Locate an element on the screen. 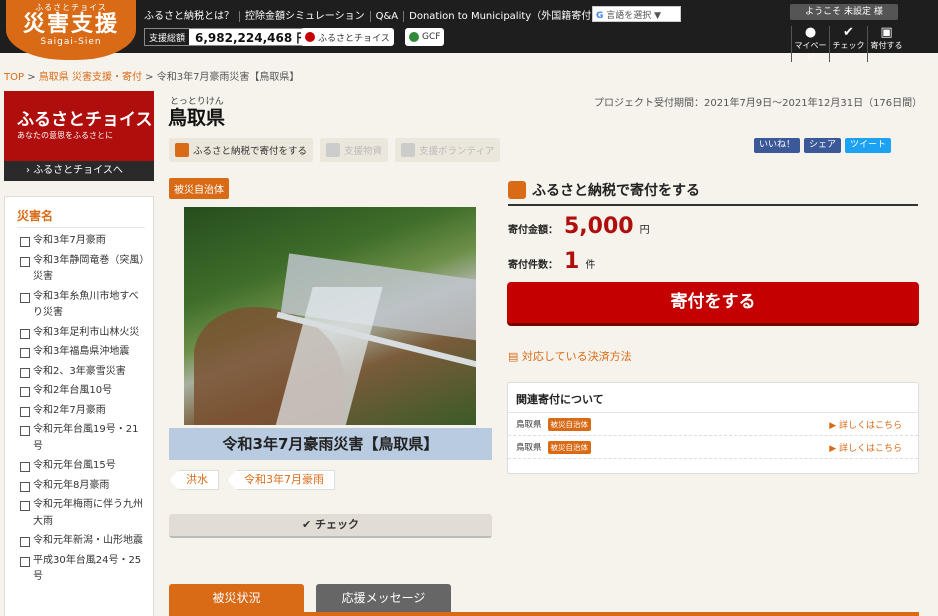  nav-link-simulation: 控除金額シミュレーション is located at coordinates (305, 16).